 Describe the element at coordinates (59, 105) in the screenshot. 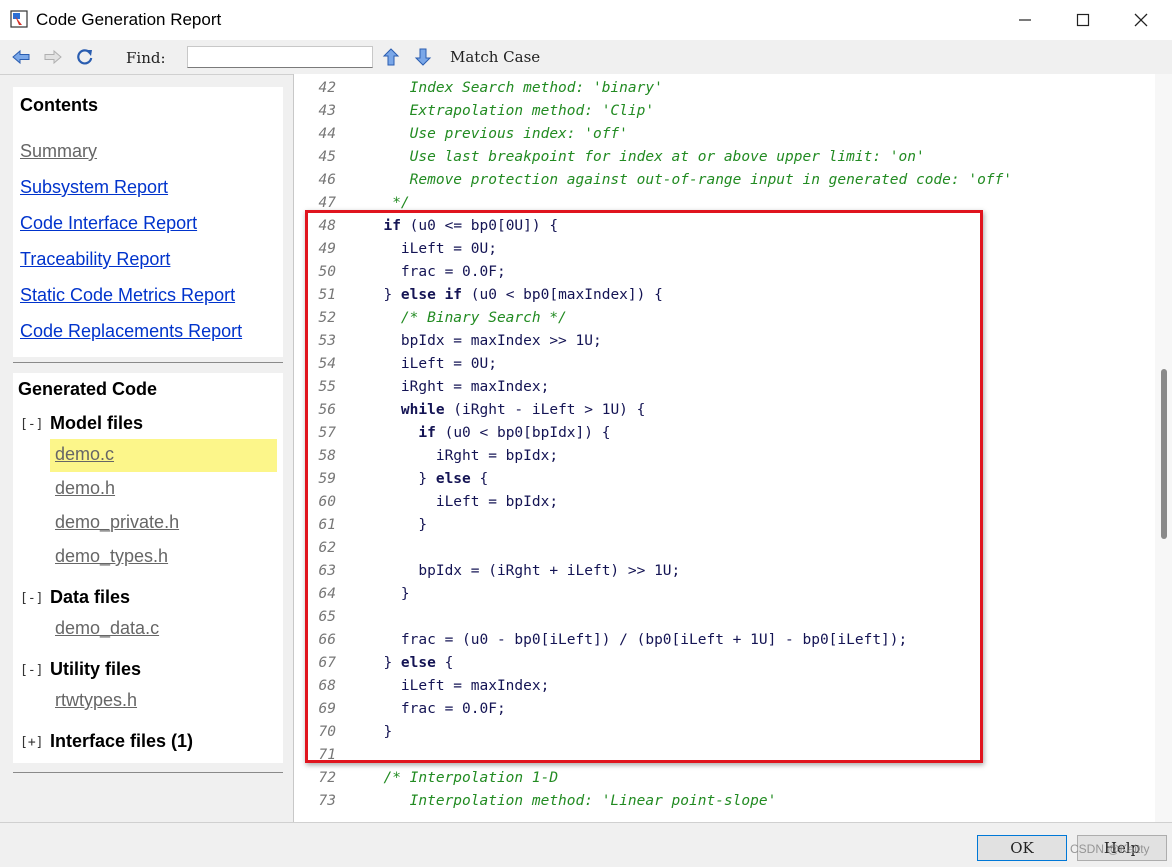

I see `contents-title: Contents` at that location.